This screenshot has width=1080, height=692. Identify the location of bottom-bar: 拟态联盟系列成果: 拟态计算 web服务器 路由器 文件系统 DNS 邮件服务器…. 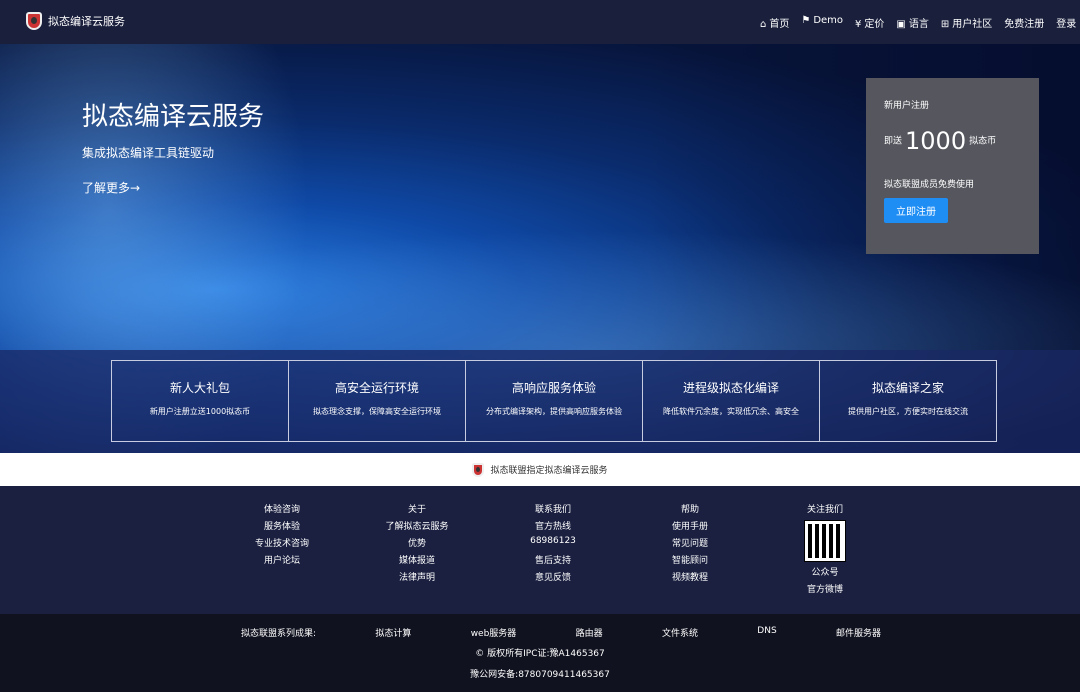
(540, 653).